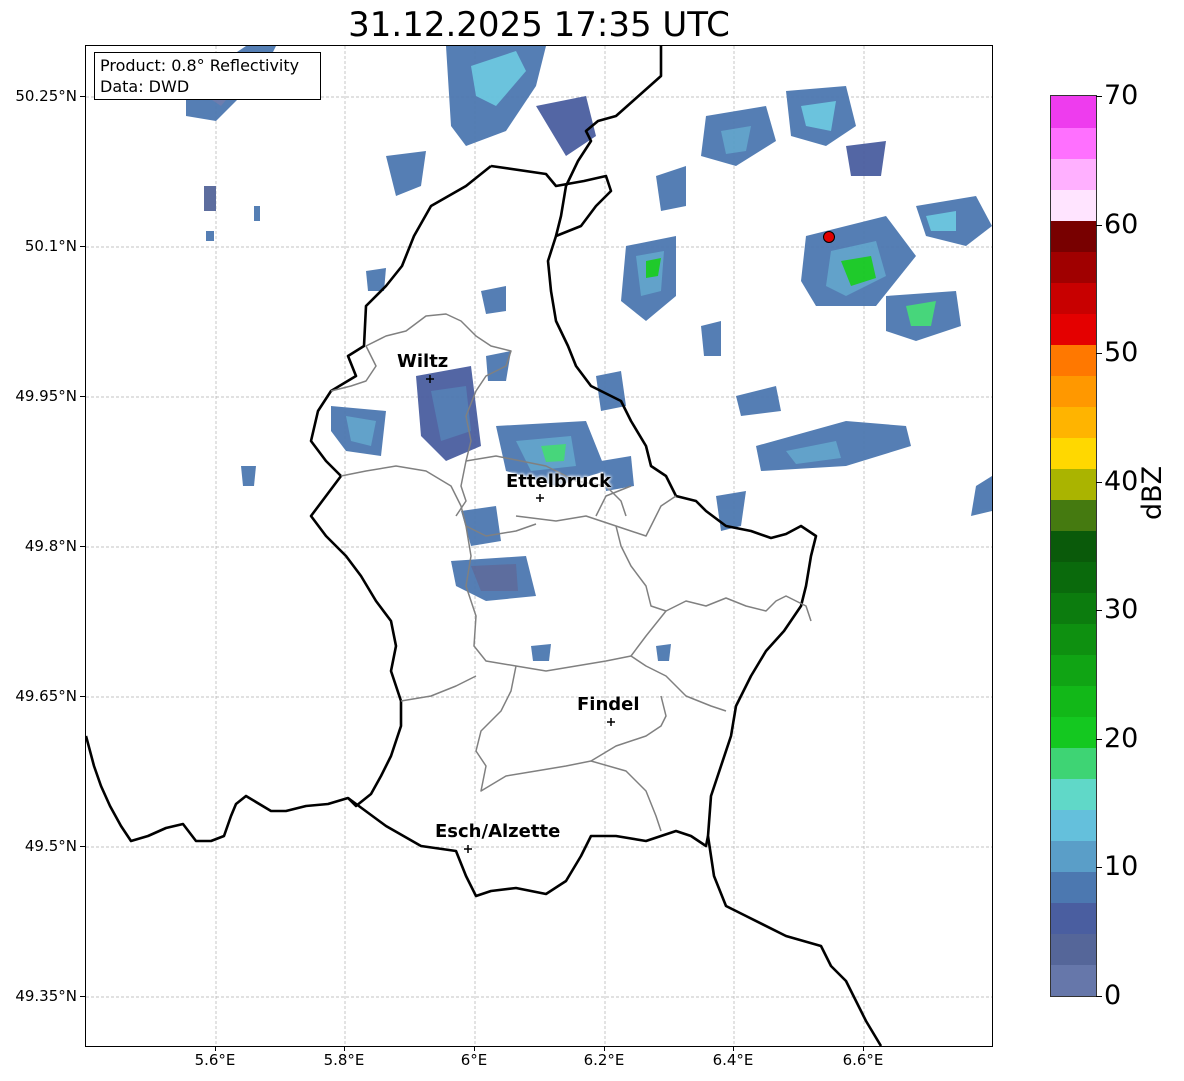 This screenshot has height=1081, width=1184. I want to click on city-label-ettelbruck: Ettelbruck, so click(559, 481).